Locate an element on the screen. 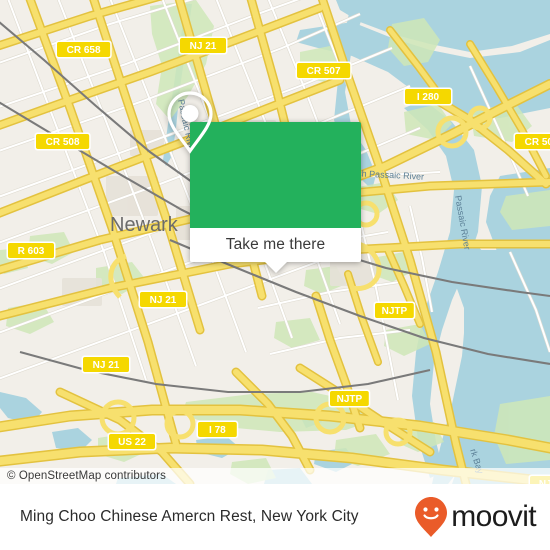 The height and width of the screenshot is (550, 550). place-label-newark: Newark is located at coordinates (144, 225).